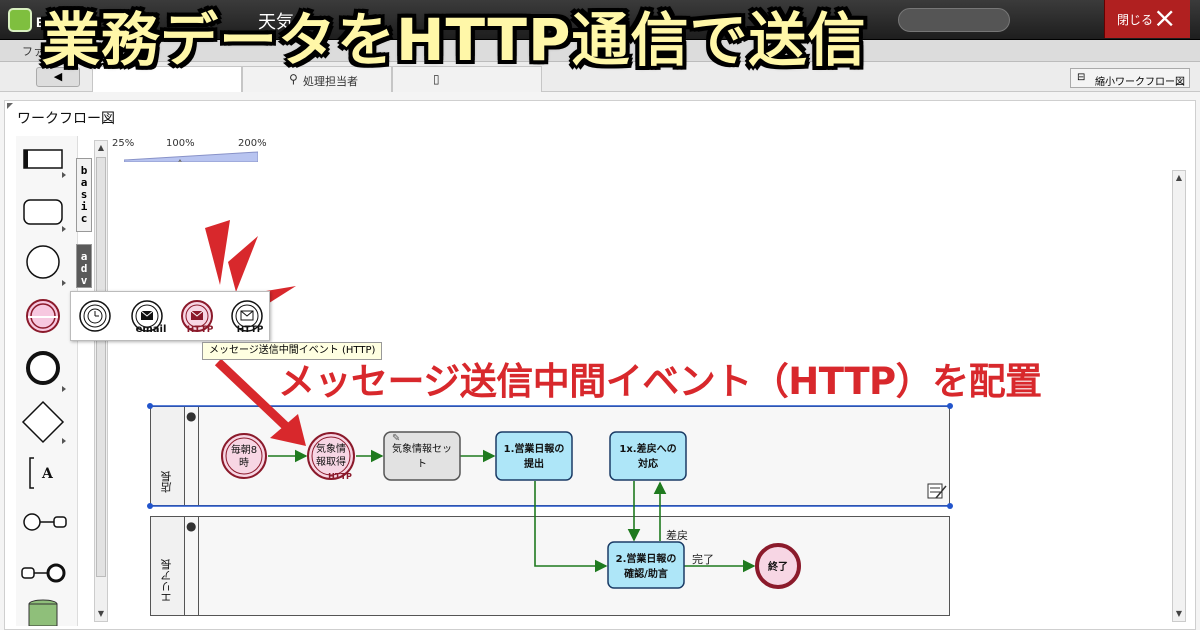 The height and width of the screenshot is (630, 1200). Describe the element at coordinates (10, 106) in the screenshot. I see `collapse-triangle-icon` at that location.